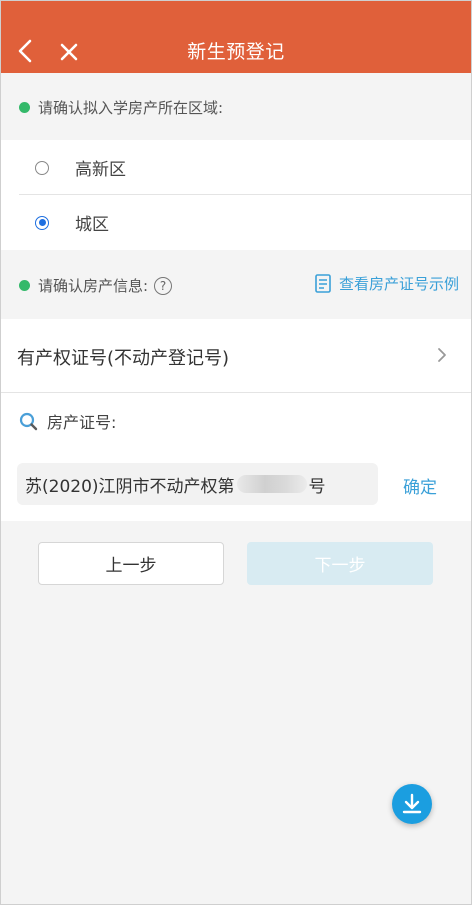 The width and height of the screenshot is (472, 905). Describe the element at coordinates (131, 108) in the screenshot. I see `area-prompt-text: 请确认拟入学房产所在区域:` at that location.